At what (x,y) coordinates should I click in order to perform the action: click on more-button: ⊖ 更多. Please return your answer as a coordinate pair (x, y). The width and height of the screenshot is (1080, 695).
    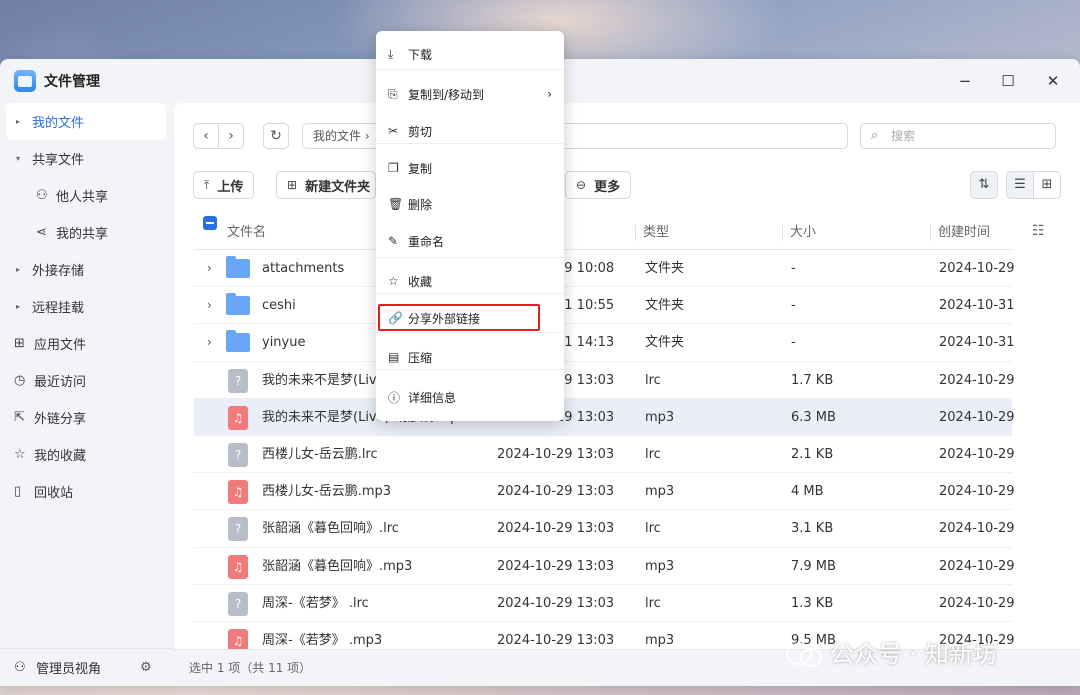
    Looking at the image, I should click on (598, 185).